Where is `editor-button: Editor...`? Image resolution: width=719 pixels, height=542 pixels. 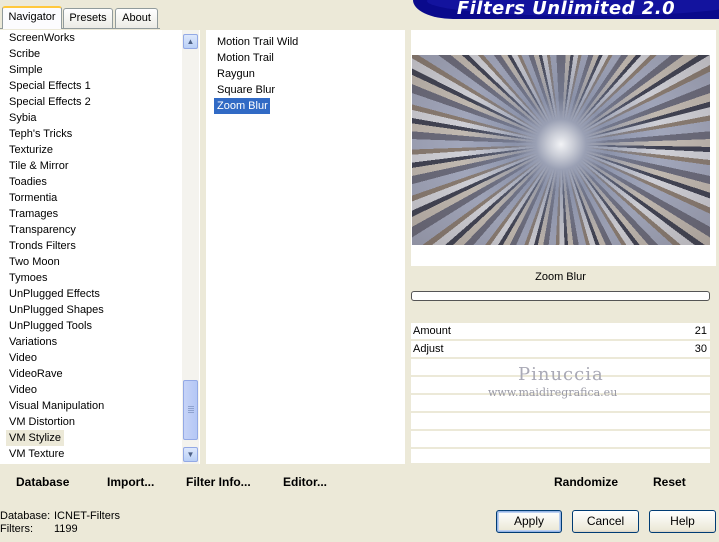 editor-button: Editor... is located at coordinates (305, 482).